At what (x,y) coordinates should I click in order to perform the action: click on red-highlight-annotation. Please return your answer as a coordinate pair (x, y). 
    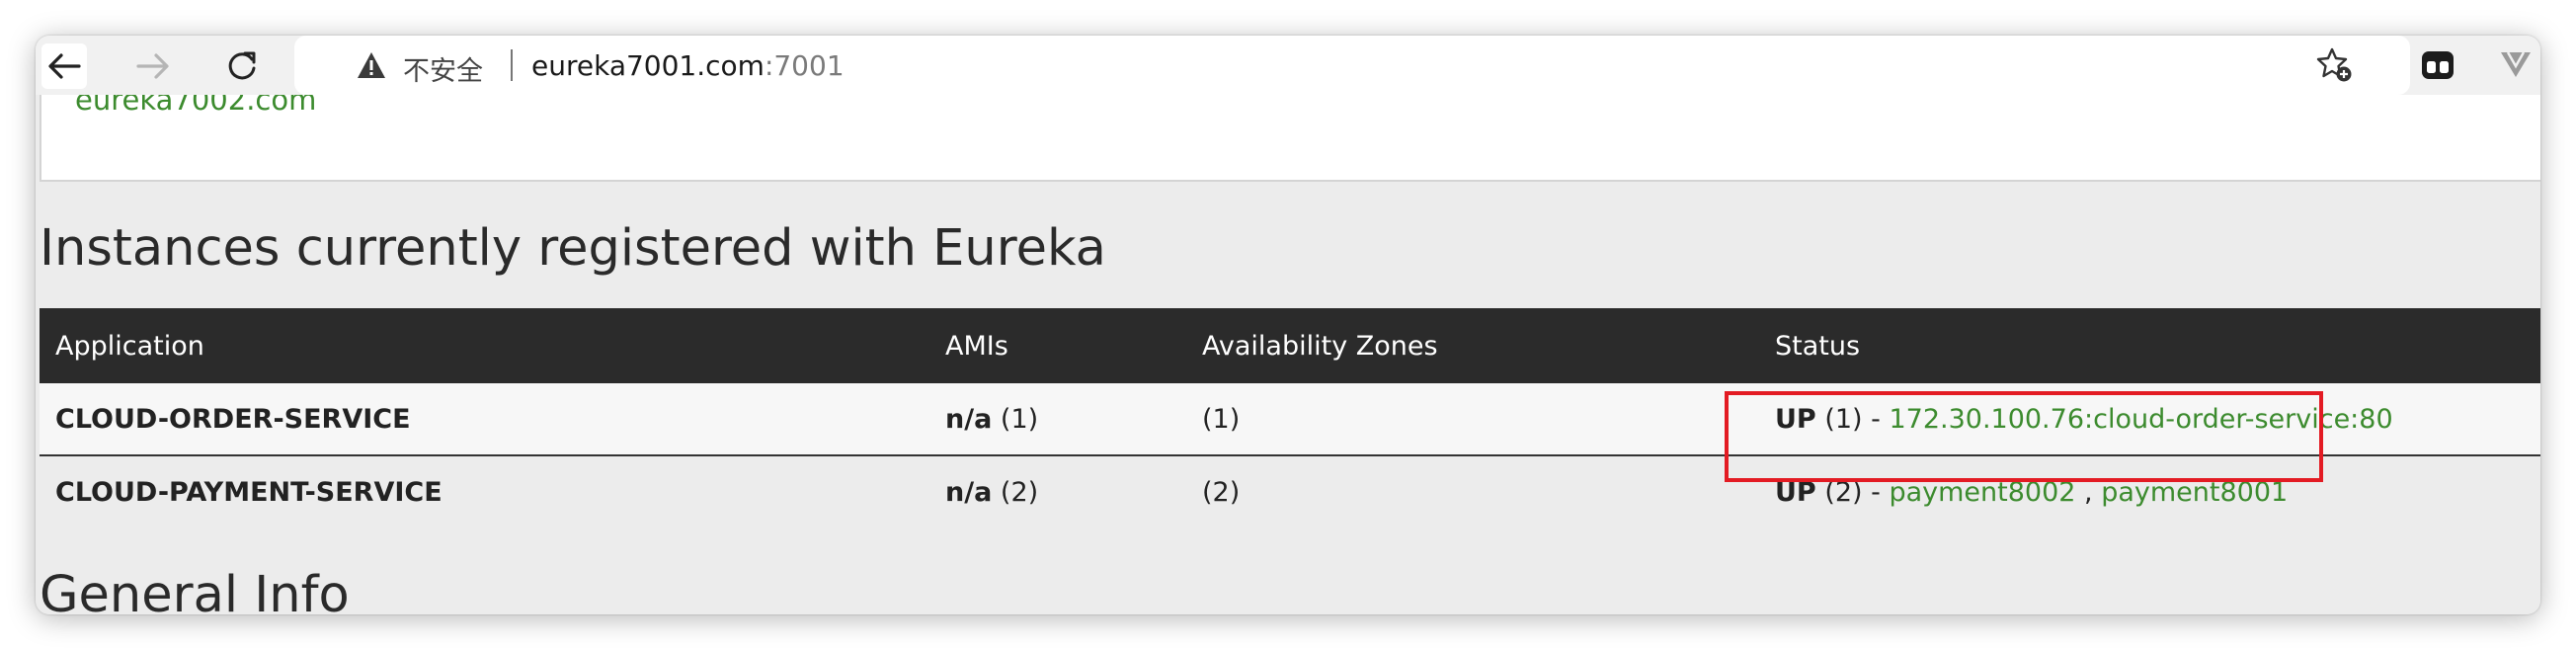
    Looking at the image, I should click on (2024, 436).